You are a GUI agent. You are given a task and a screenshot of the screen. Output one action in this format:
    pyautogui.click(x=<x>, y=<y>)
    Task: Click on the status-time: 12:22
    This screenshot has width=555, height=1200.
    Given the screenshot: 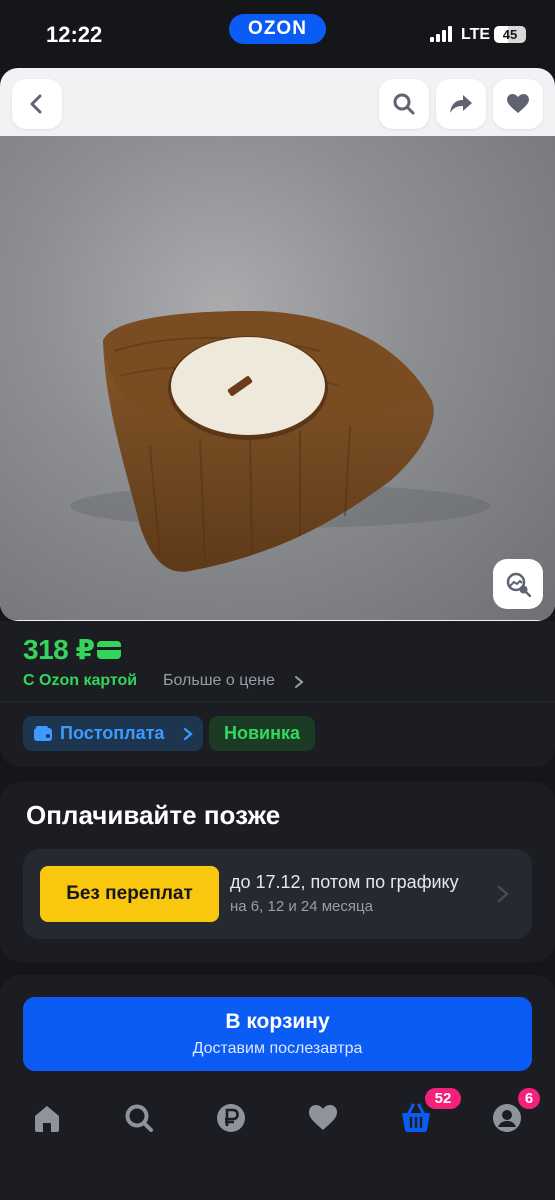 What is the action you would take?
    pyautogui.click(x=74, y=34)
    